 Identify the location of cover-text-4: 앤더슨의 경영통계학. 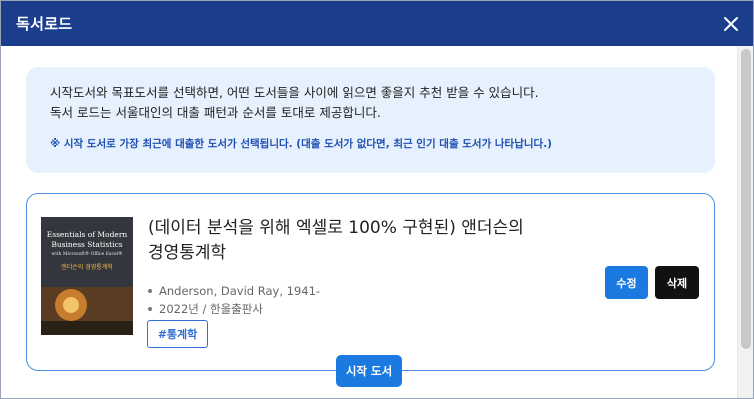
(87, 267).